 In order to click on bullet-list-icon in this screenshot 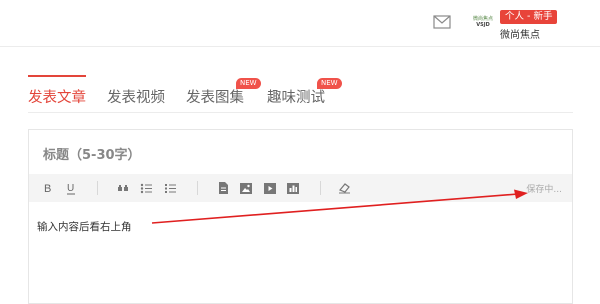, I will do `click(146, 188)`.